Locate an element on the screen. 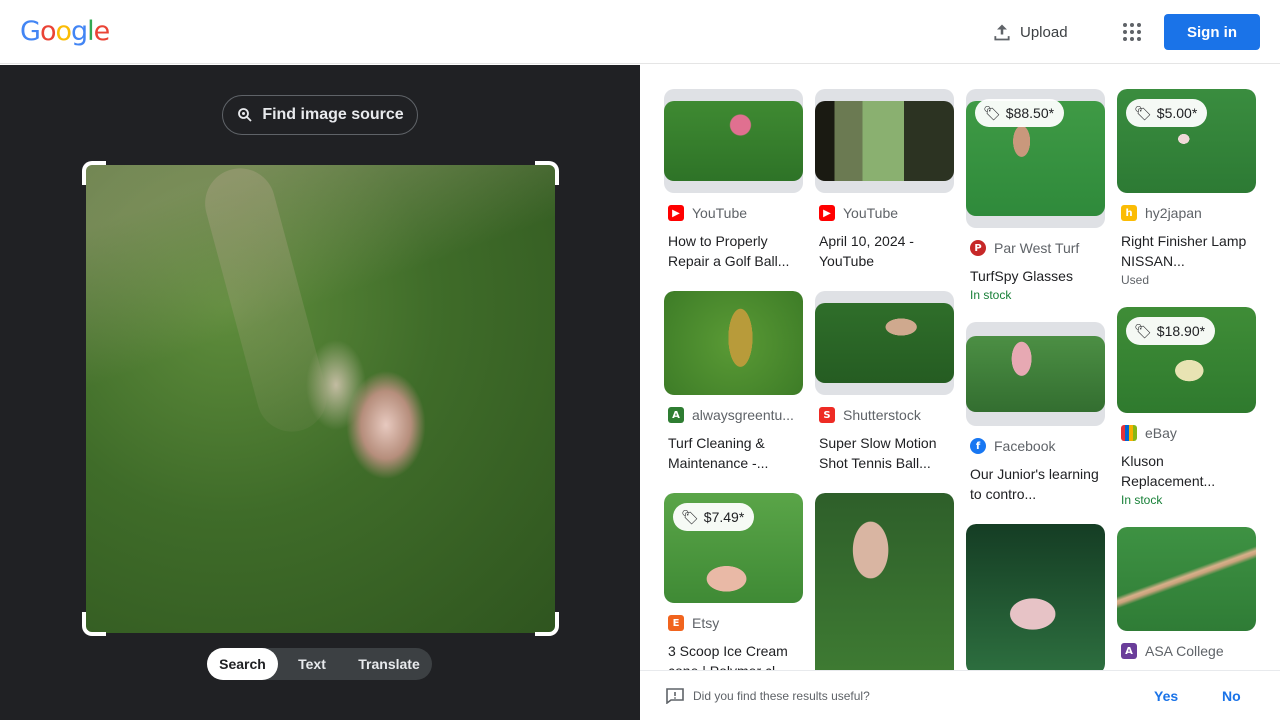 The image size is (1280, 720). sign-in-button: Sign in is located at coordinates (1212, 32).